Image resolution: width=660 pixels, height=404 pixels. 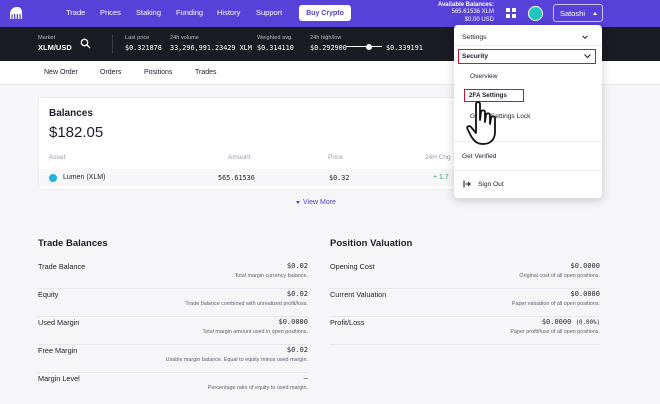 What do you see at coordinates (48, 294) in the screenshot?
I see `row-label: Equity` at bounding box center [48, 294].